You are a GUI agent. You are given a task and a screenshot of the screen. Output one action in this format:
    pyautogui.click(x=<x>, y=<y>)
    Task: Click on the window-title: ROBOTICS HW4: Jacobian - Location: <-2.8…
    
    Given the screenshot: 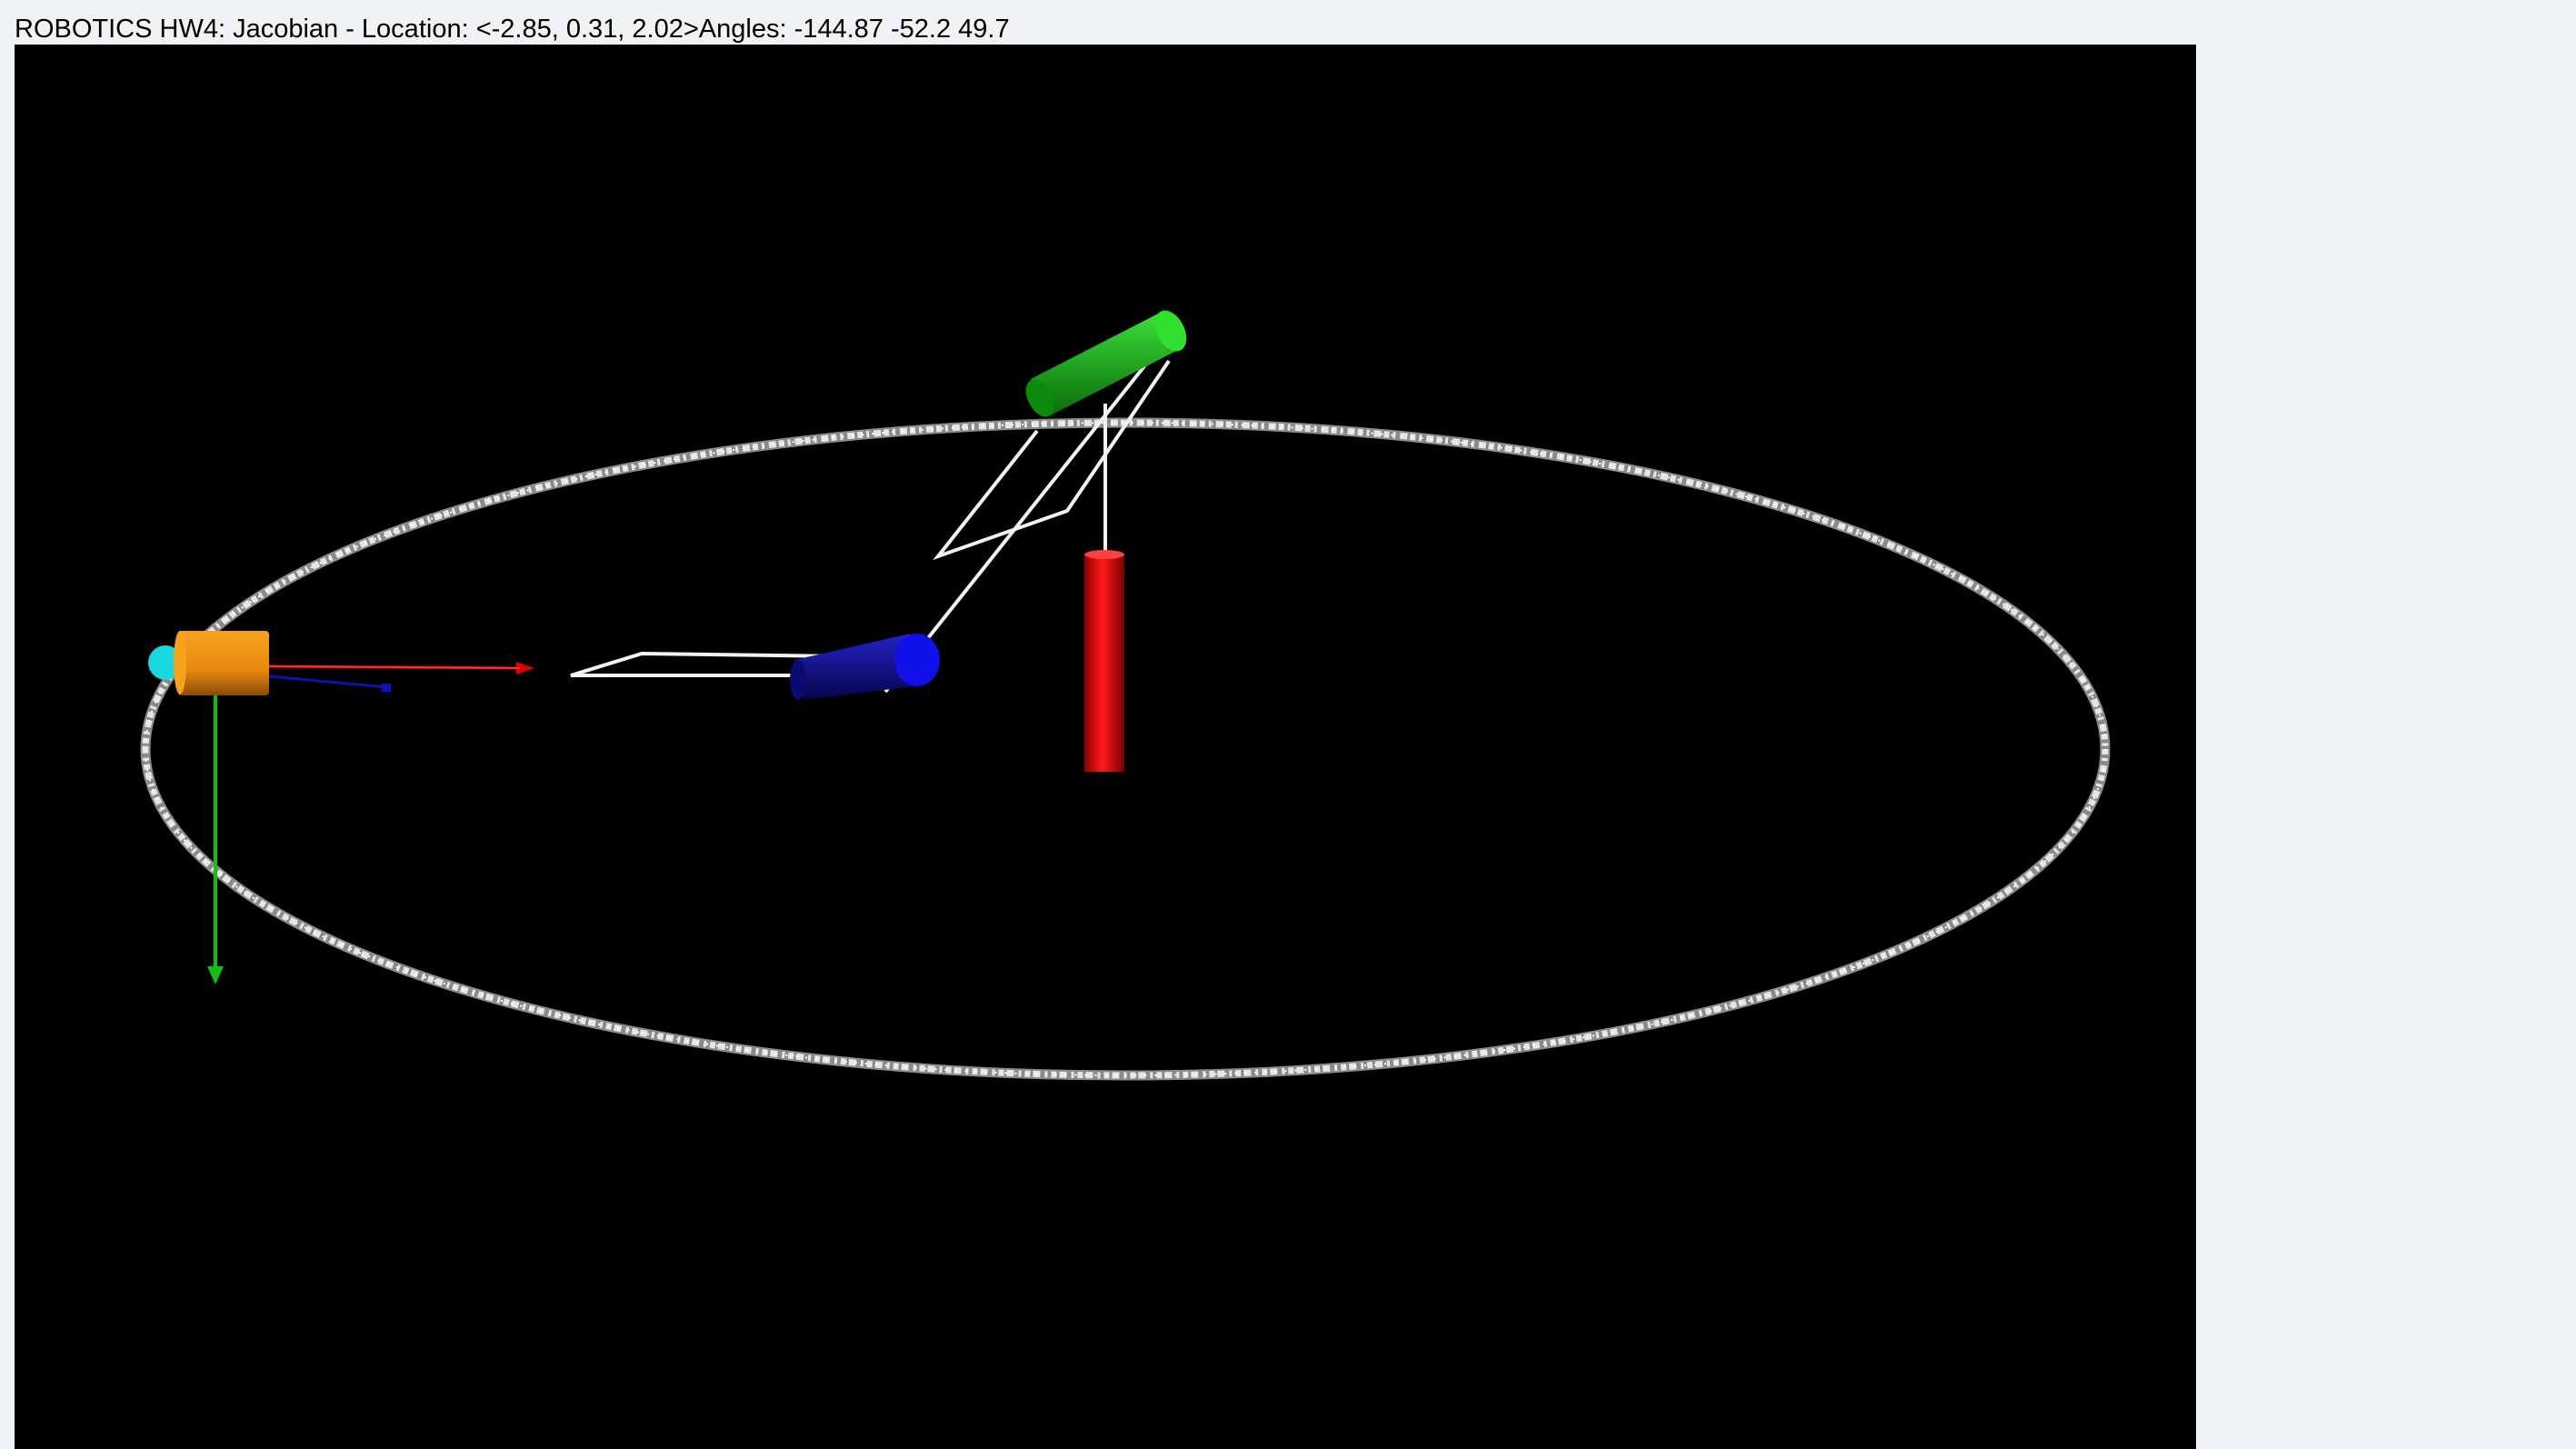 What is the action you would take?
    pyautogui.click(x=512, y=29)
    